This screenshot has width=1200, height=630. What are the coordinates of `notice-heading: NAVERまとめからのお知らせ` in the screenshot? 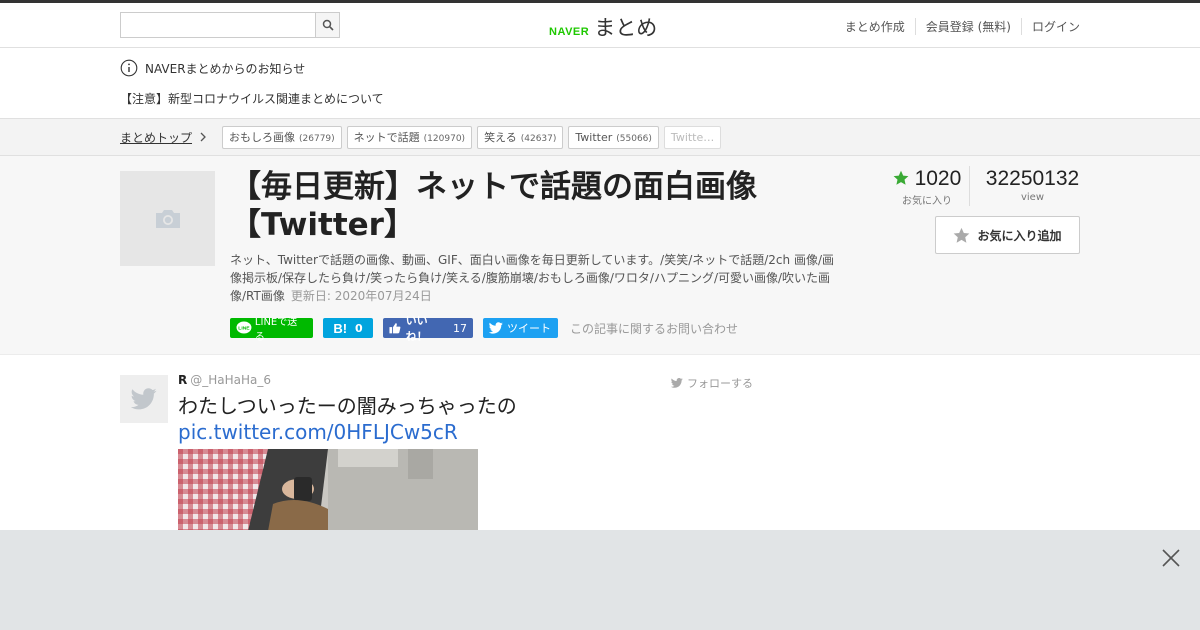 It's located at (600, 68).